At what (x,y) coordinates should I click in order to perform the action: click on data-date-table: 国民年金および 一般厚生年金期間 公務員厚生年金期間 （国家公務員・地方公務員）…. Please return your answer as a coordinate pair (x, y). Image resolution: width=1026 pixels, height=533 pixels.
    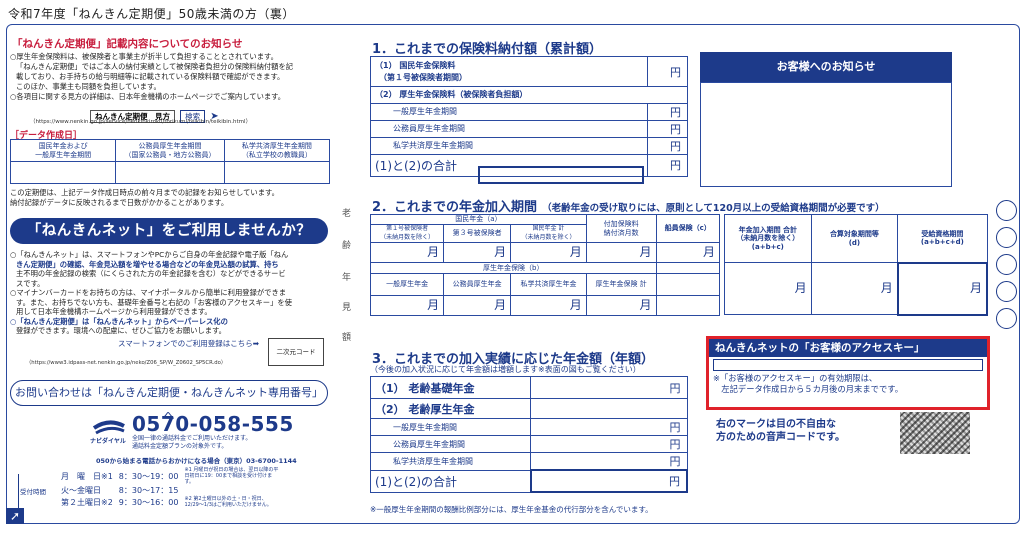
    Looking at the image, I should click on (170, 161).